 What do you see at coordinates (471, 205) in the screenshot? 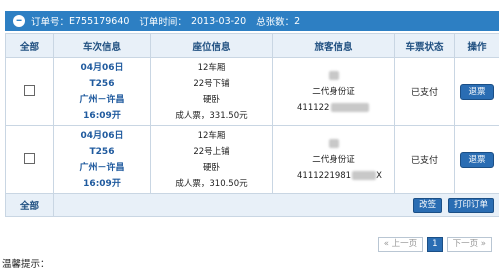
I see `print-order-button: 打印订单` at bounding box center [471, 205].